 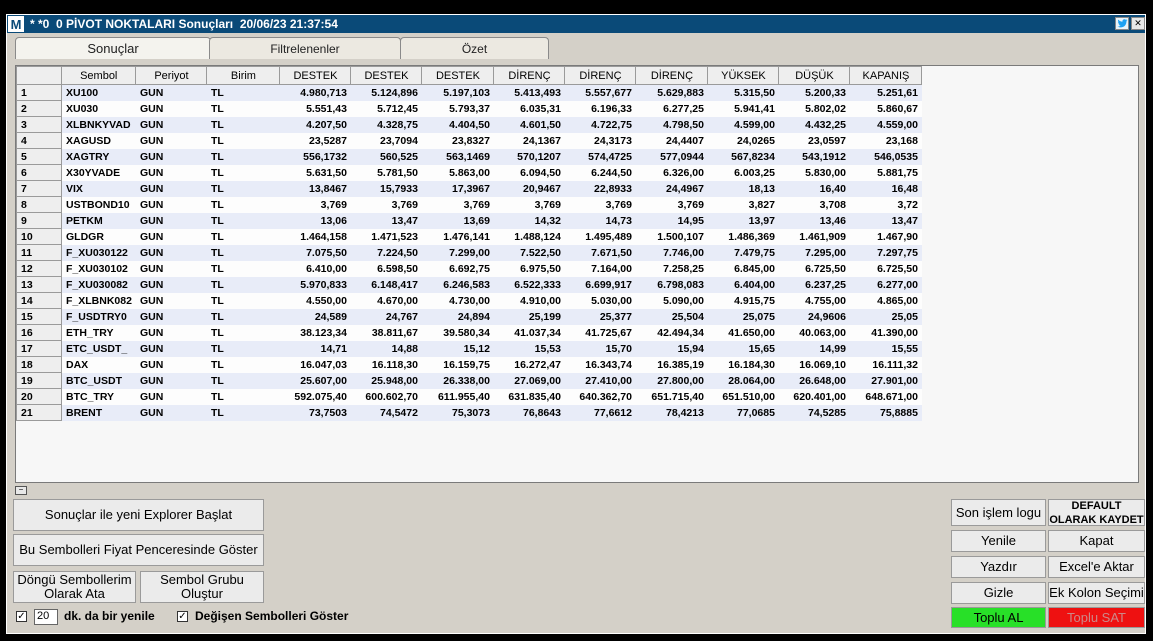 What do you see at coordinates (529, 124) in the screenshot?
I see `value-cell: 4.601,50` at bounding box center [529, 124].